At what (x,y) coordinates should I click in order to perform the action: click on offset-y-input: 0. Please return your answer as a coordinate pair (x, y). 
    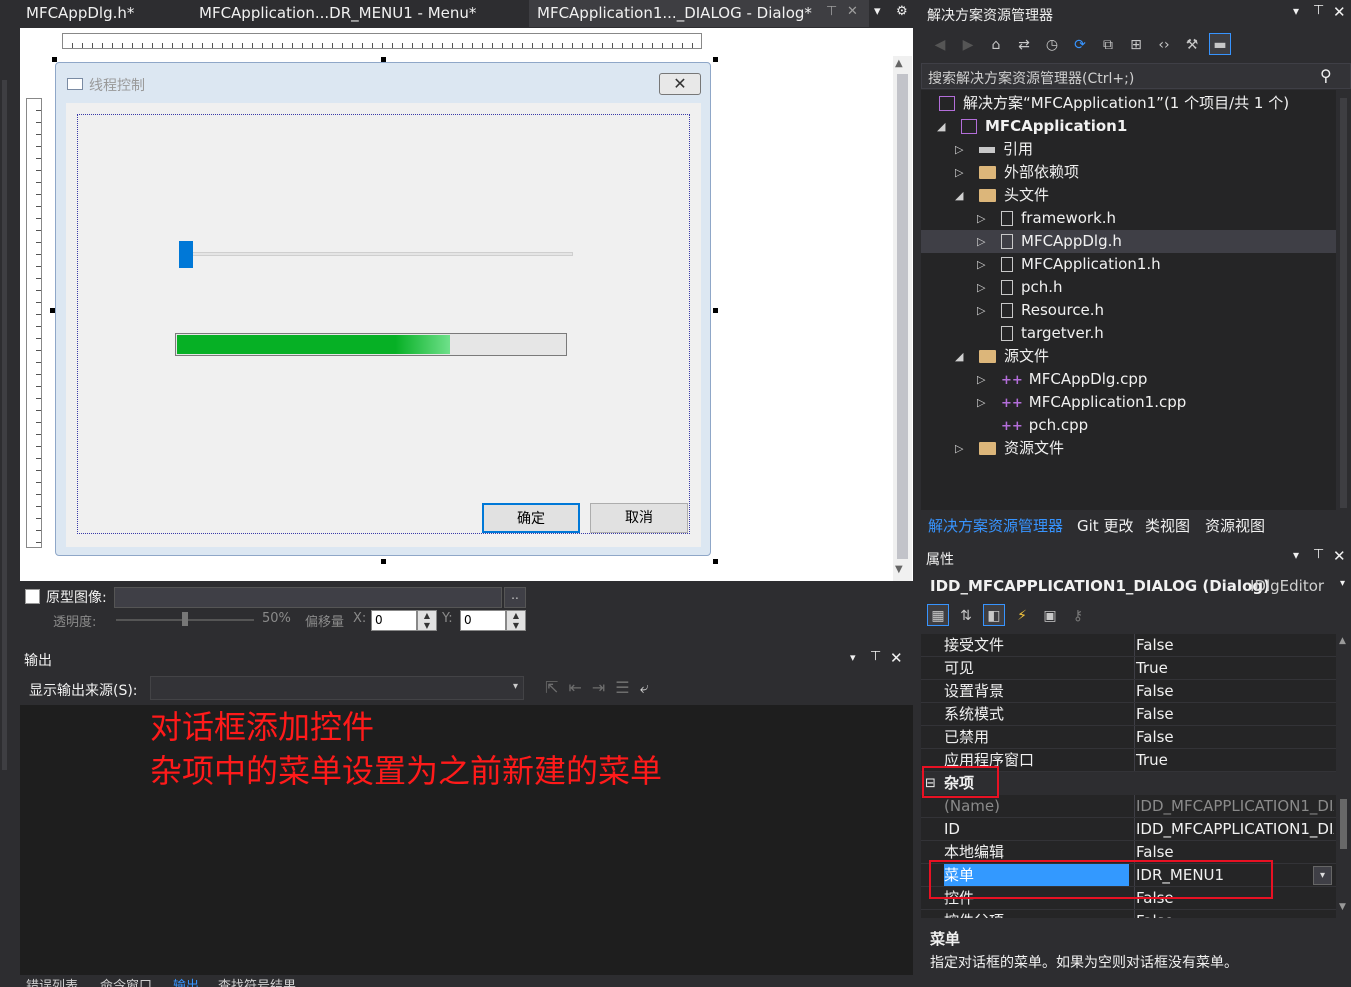
    Looking at the image, I should click on (483, 620).